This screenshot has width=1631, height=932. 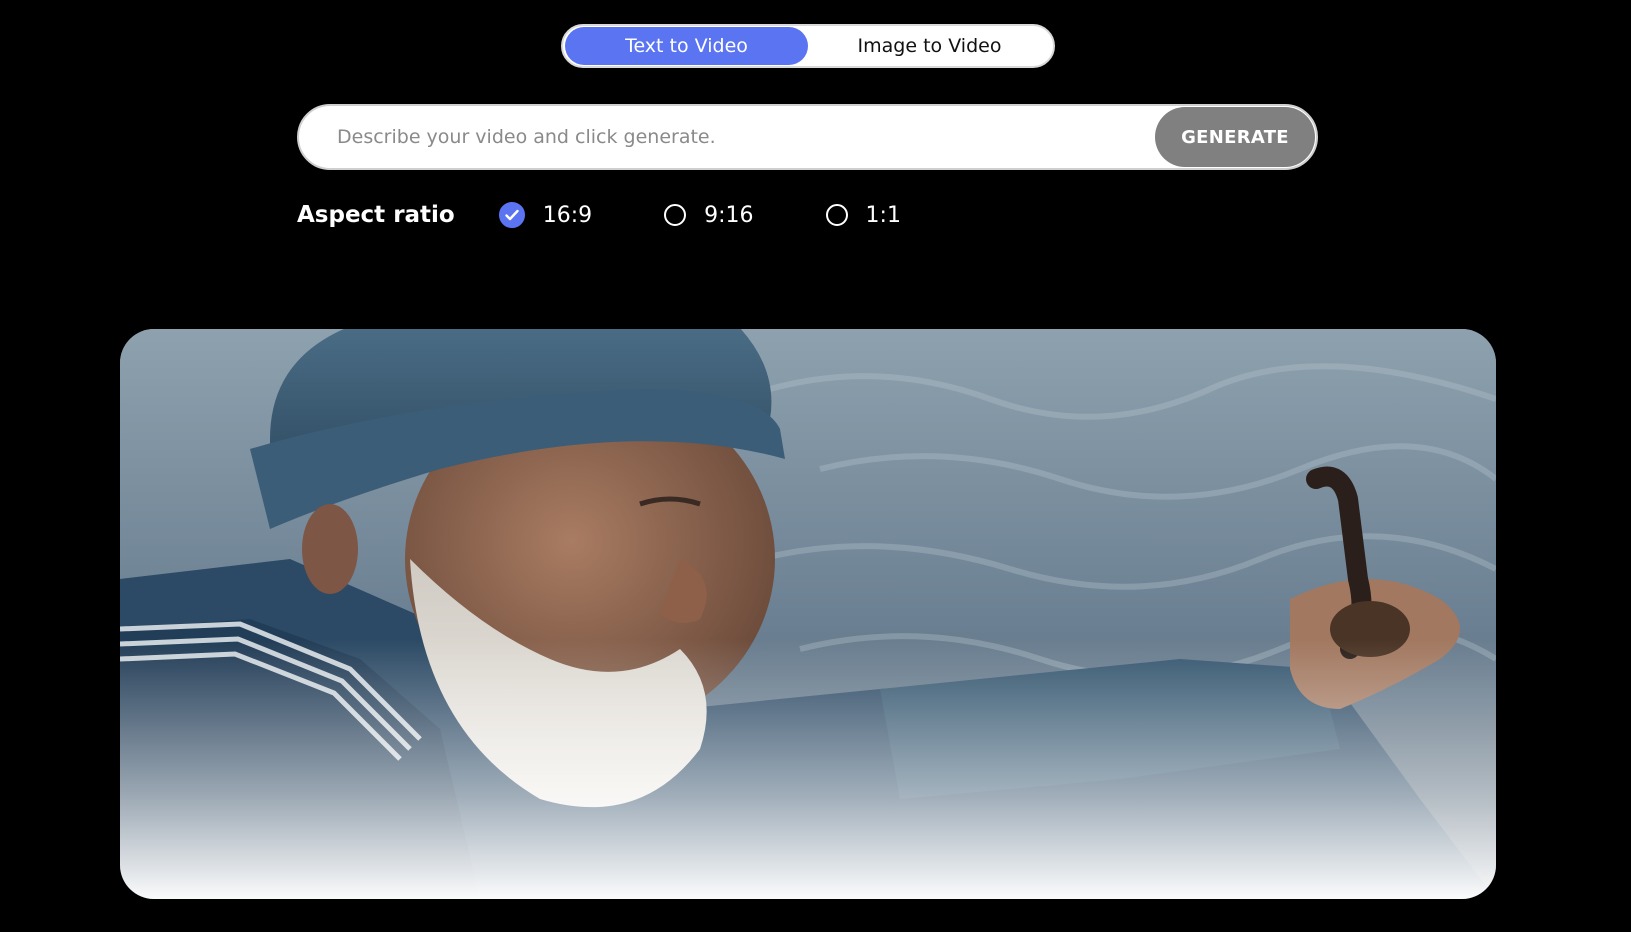 I want to click on ratio-option-9-16: 9:16, so click(x=709, y=215).